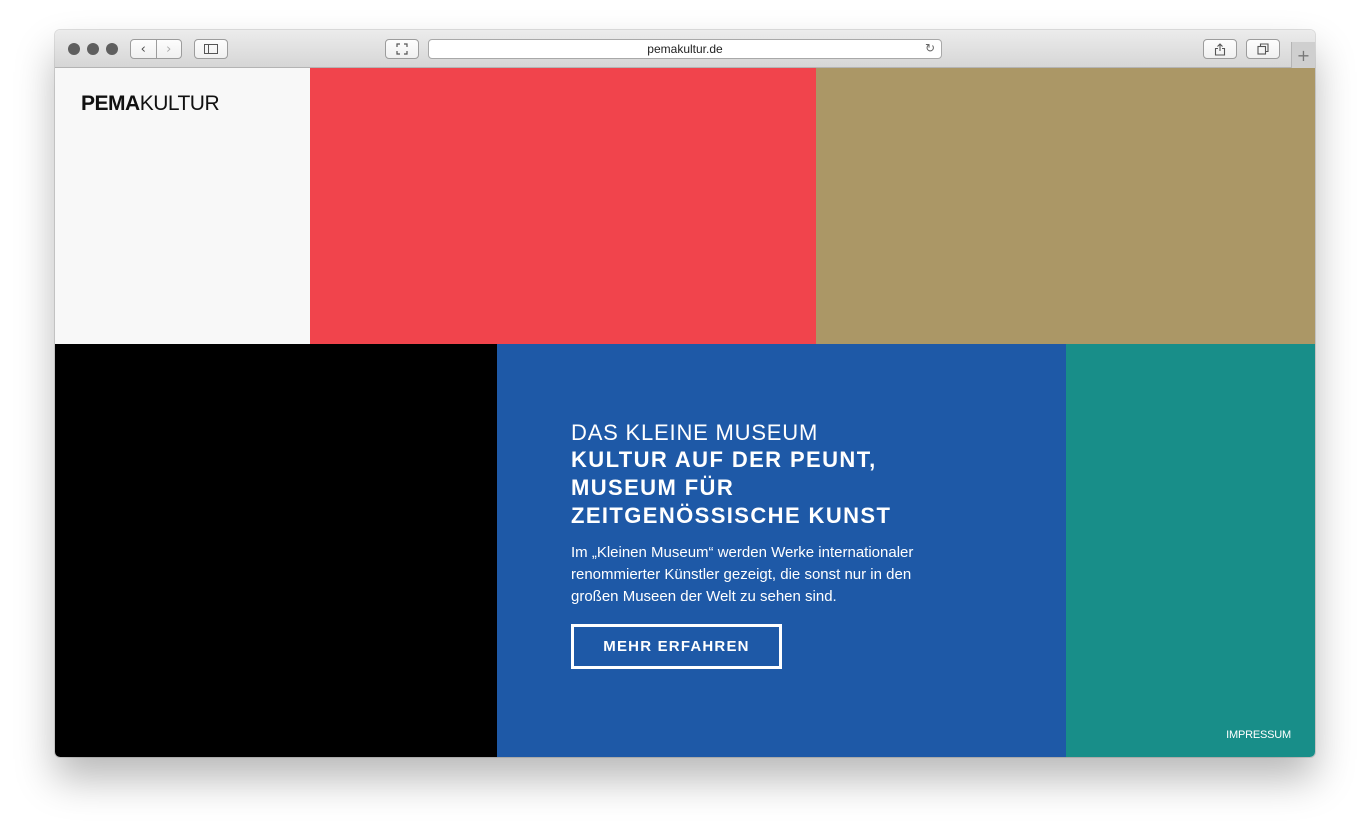  Describe the element at coordinates (563, 206) in the screenshot. I see `red-tile` at that location.